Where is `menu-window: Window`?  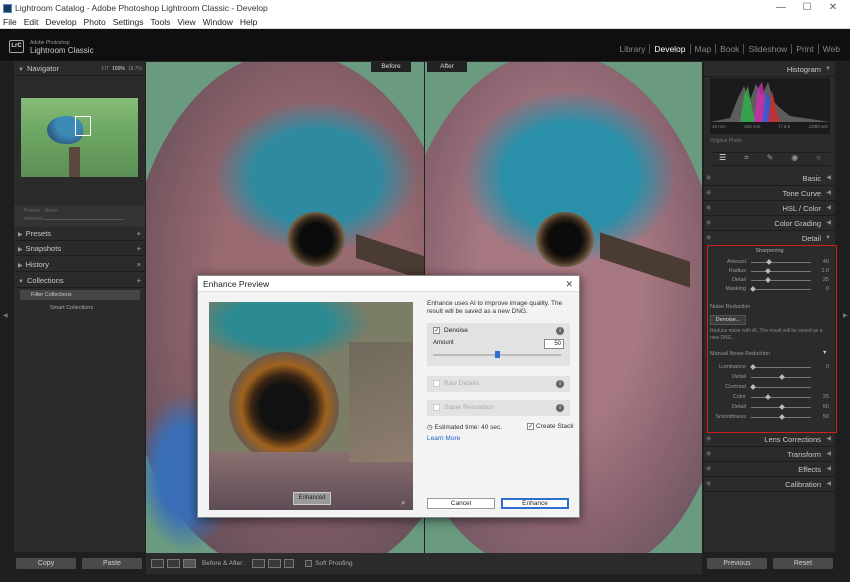 menu-window: Window is located at coordinates (218, 22).